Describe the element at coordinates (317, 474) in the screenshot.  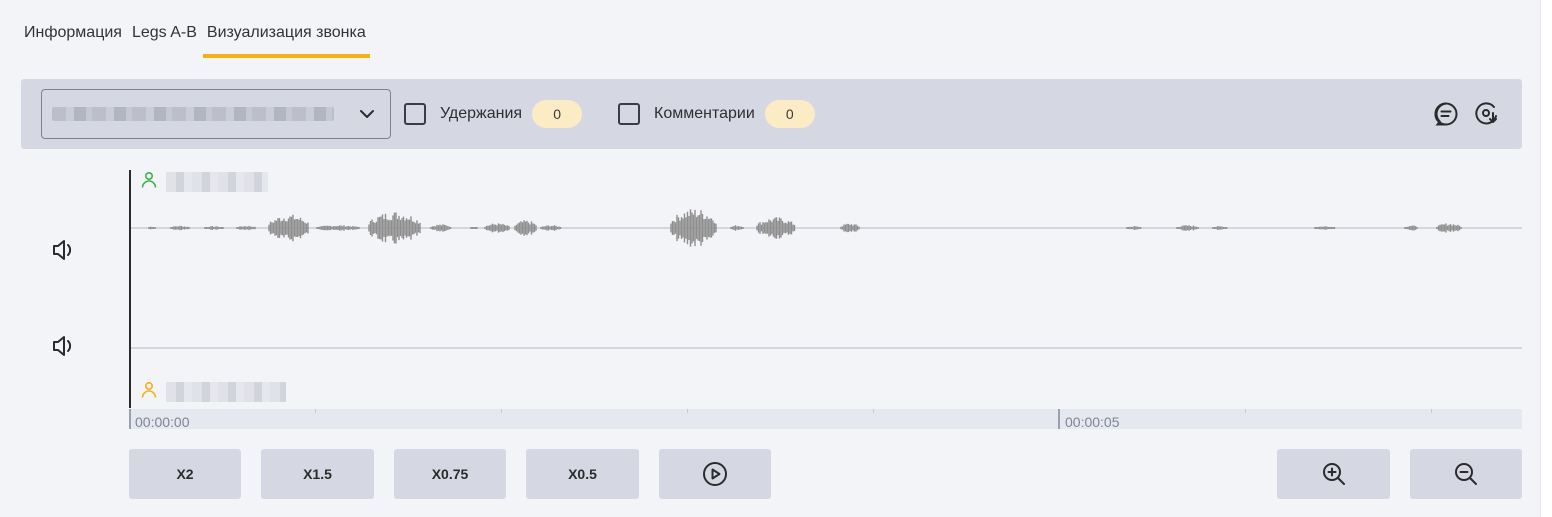
I see `speed-x1-5-button: X1.5` at that location.